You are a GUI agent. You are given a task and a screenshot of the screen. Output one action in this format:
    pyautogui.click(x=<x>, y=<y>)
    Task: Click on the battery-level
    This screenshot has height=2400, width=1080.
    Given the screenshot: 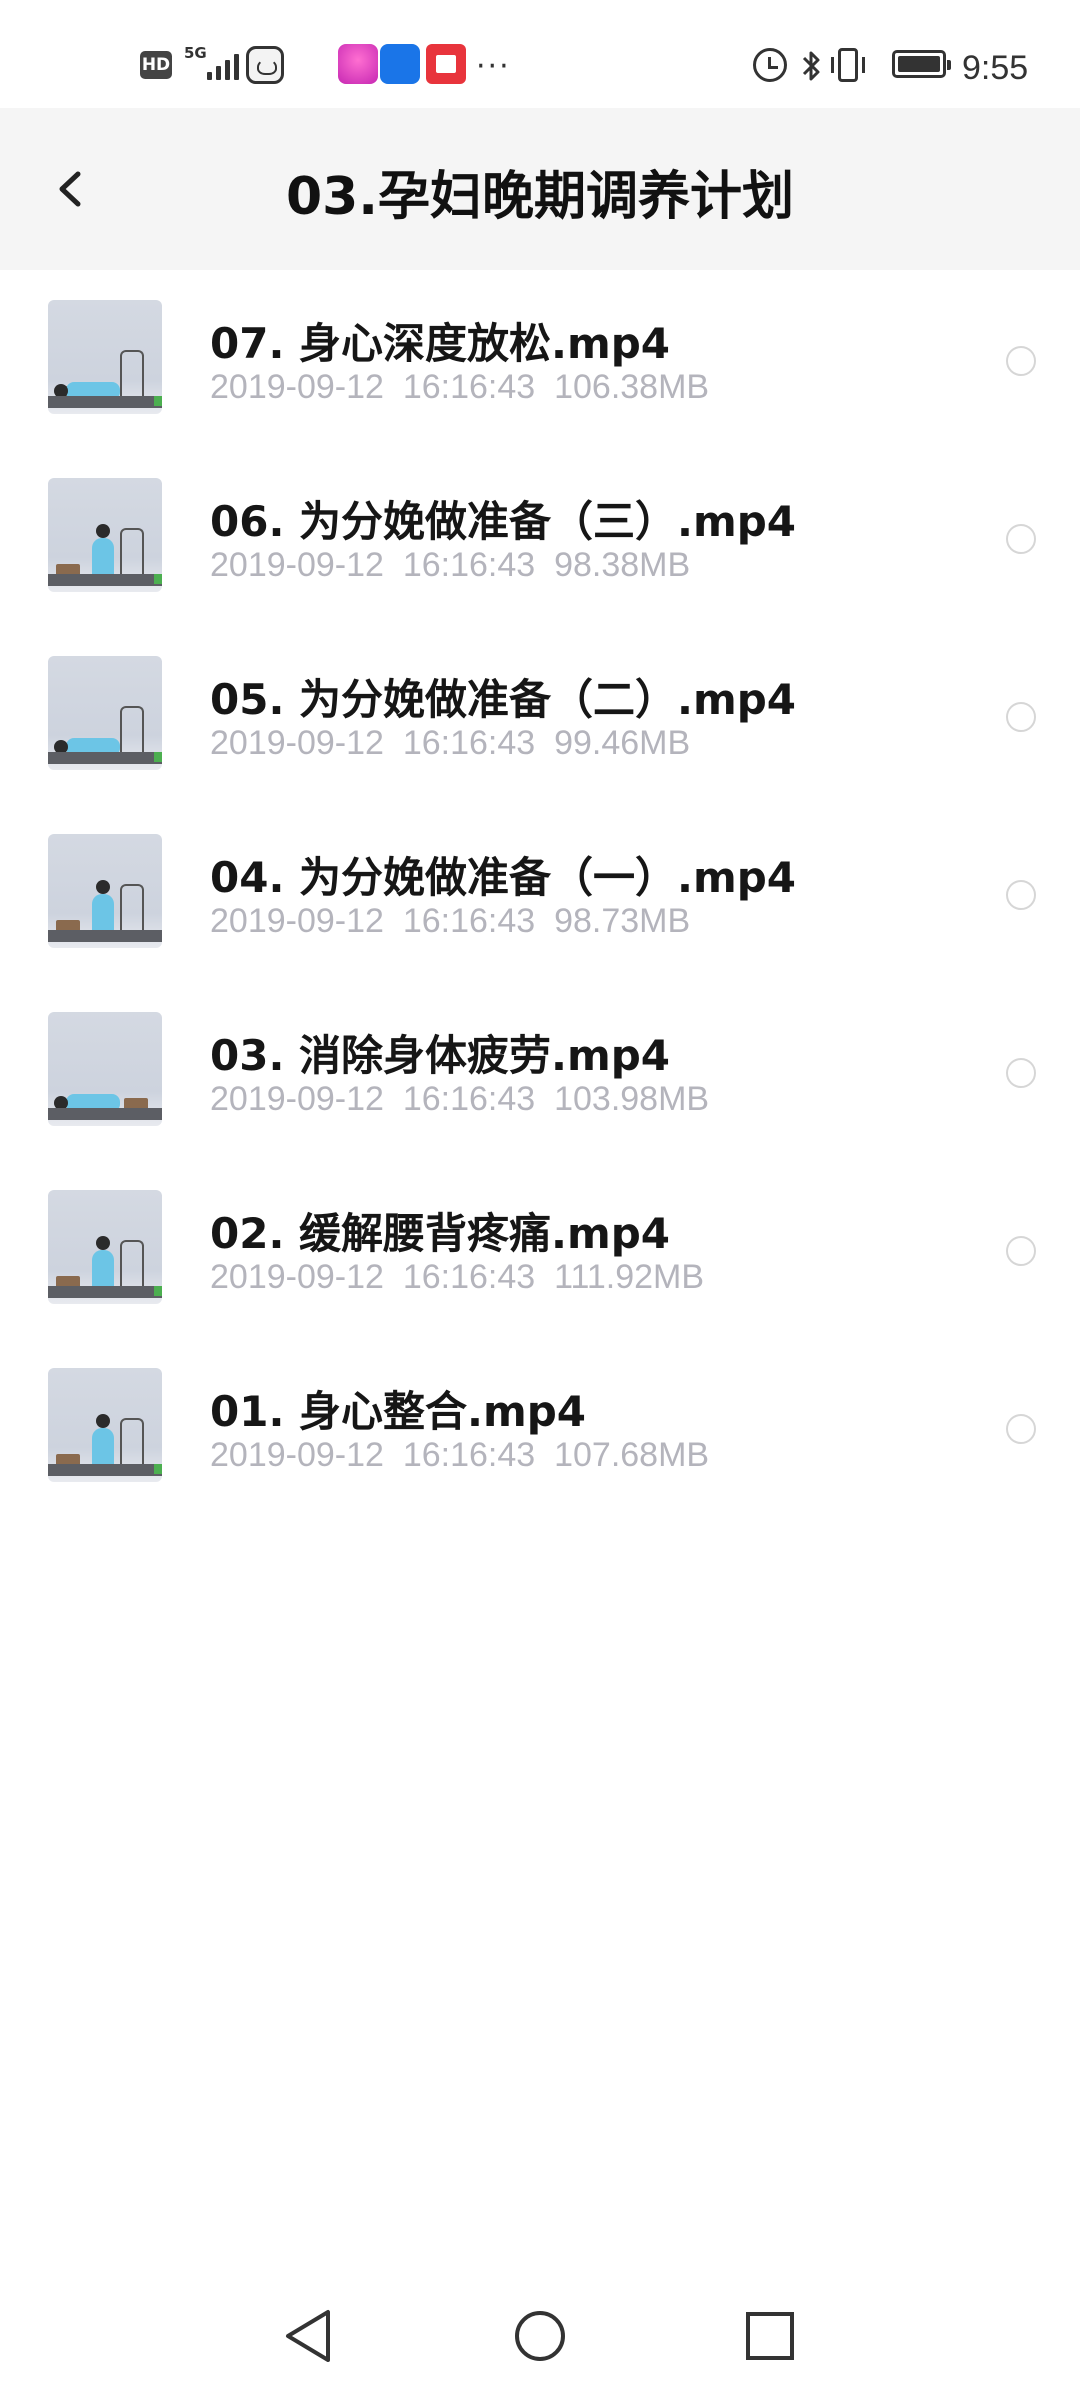 What is the action you would take?
    pyautogui.click(x=919, y=64)
    